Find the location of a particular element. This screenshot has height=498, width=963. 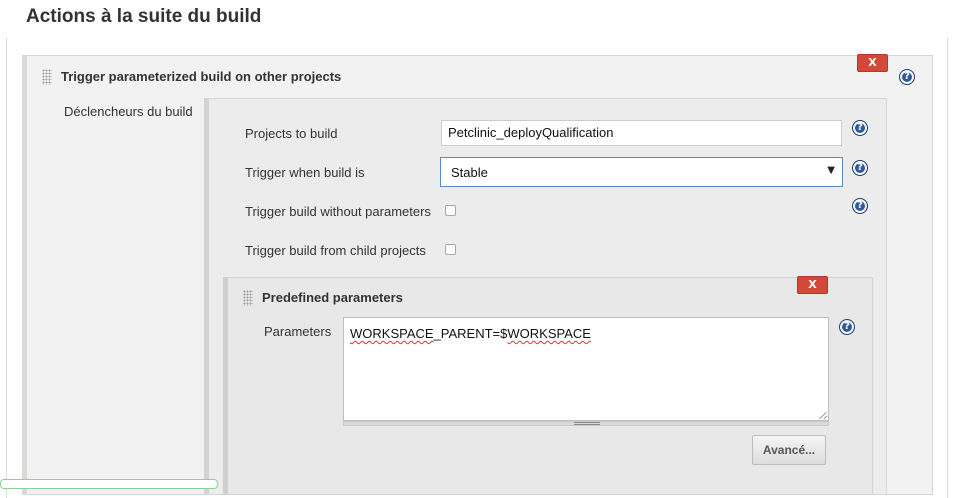

trigger-from-child-checkbox is located at coordinates (450, 249).